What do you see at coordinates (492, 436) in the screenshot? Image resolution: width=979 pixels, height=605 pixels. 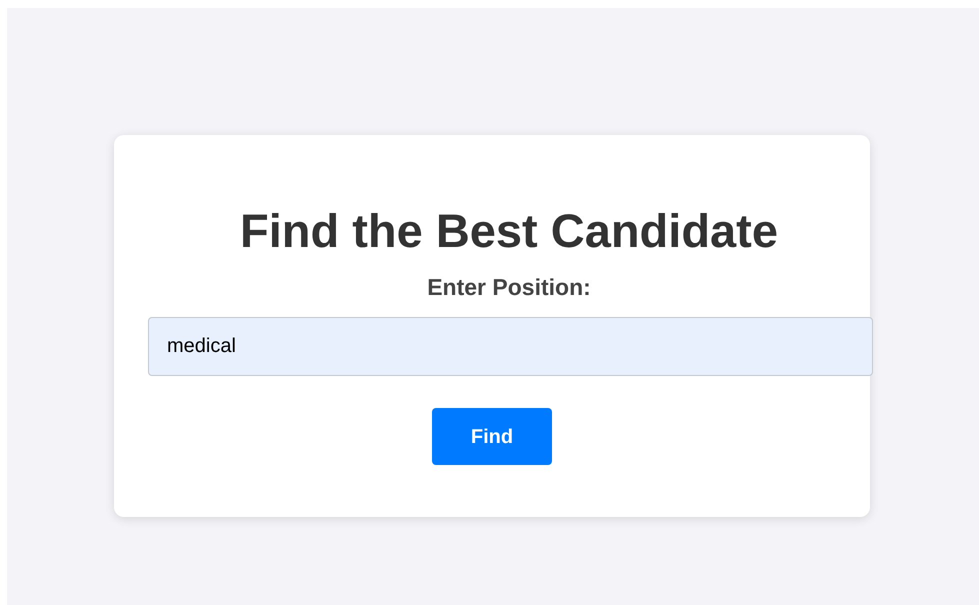 I see `find-button: Find` at bounding box center [492, 436].